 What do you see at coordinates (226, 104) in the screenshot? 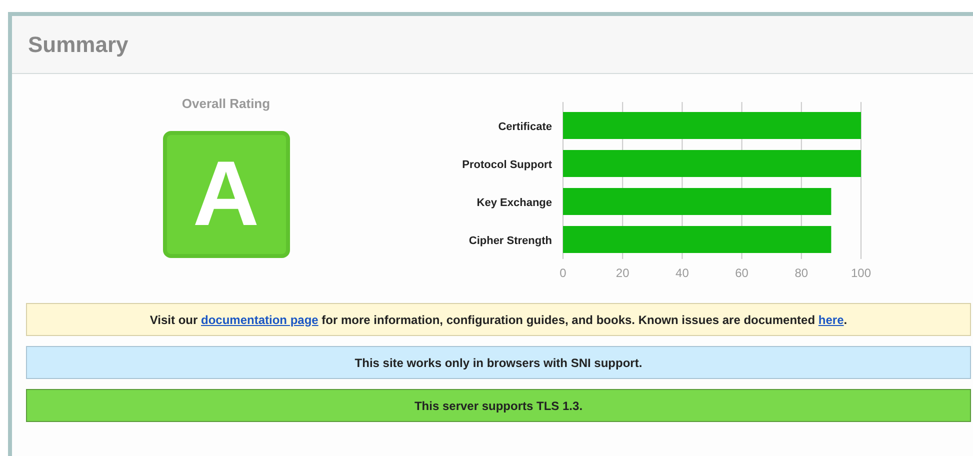
I see `rating-label: Overall Rating` at bounding box center [226, 104].